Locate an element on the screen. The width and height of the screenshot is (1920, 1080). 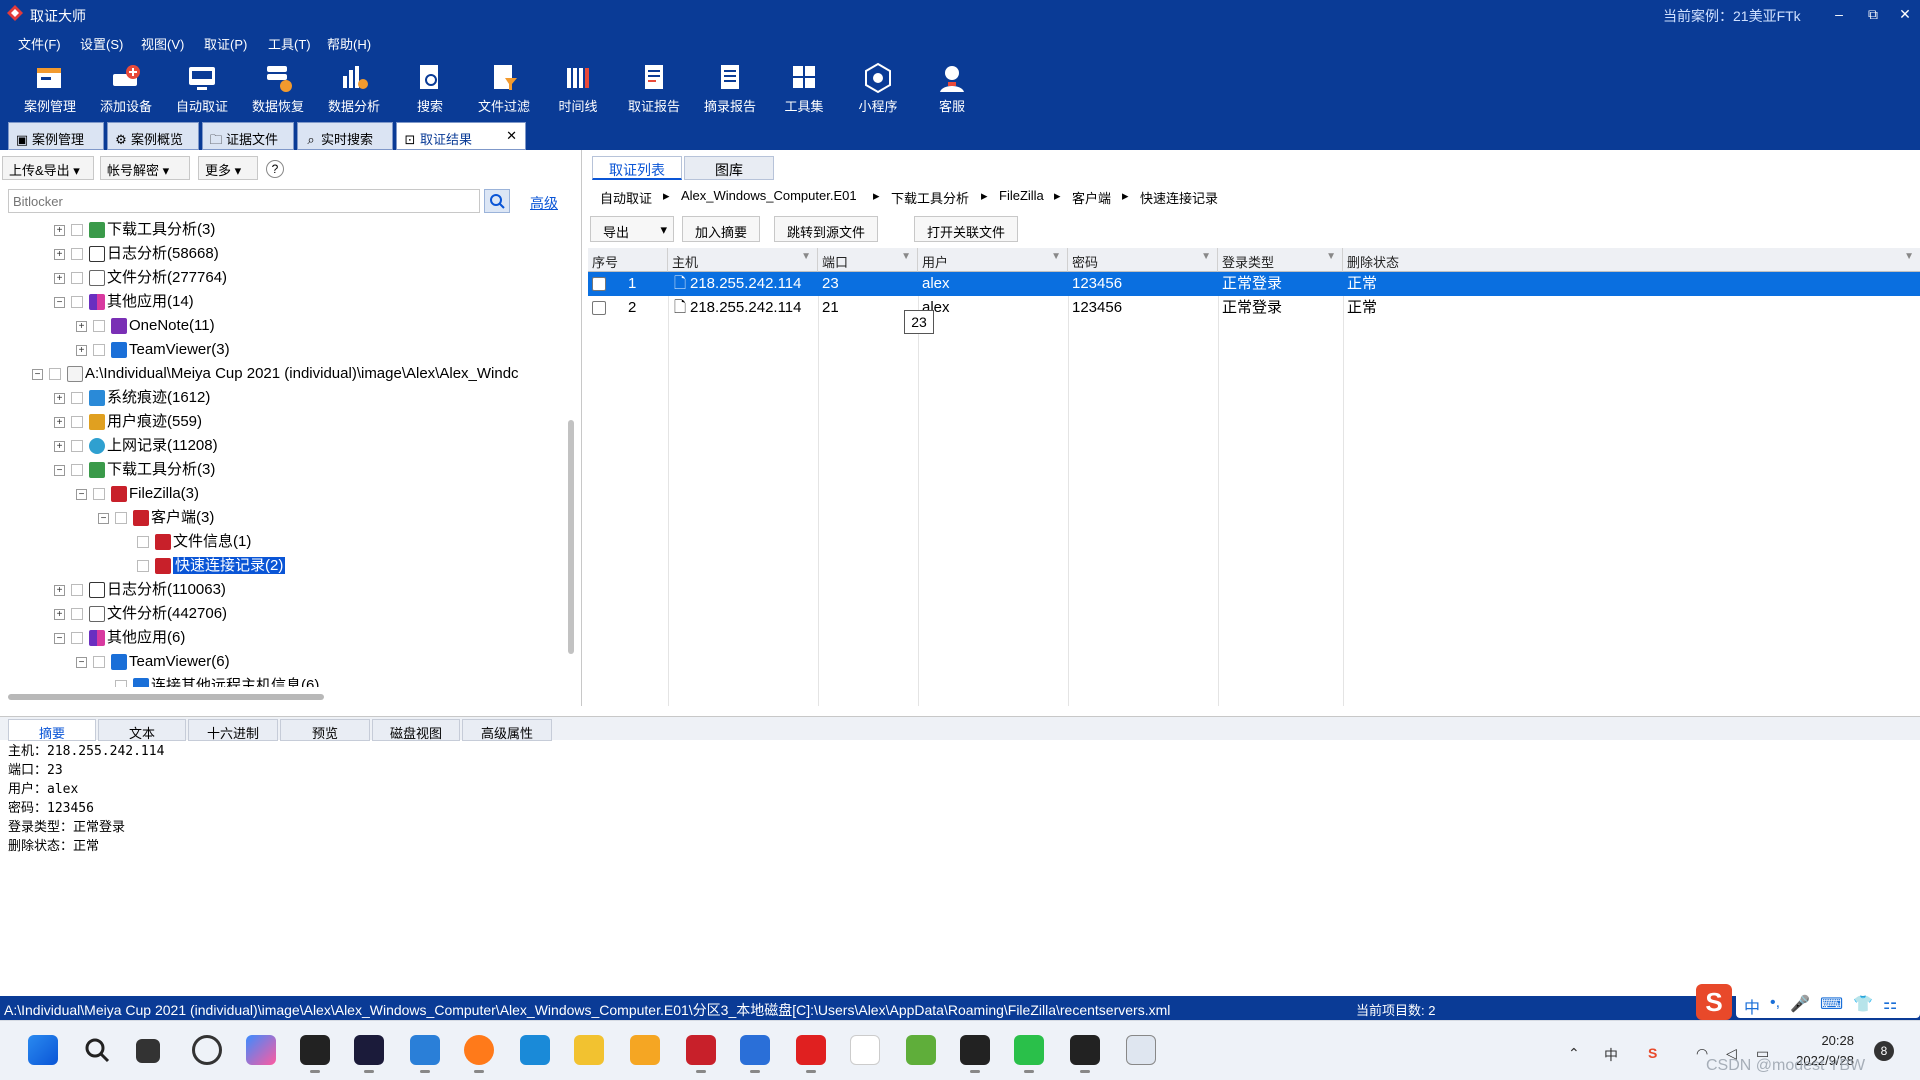
tree-node: + 上网记录(11208) is located at coordinates (136, 446).